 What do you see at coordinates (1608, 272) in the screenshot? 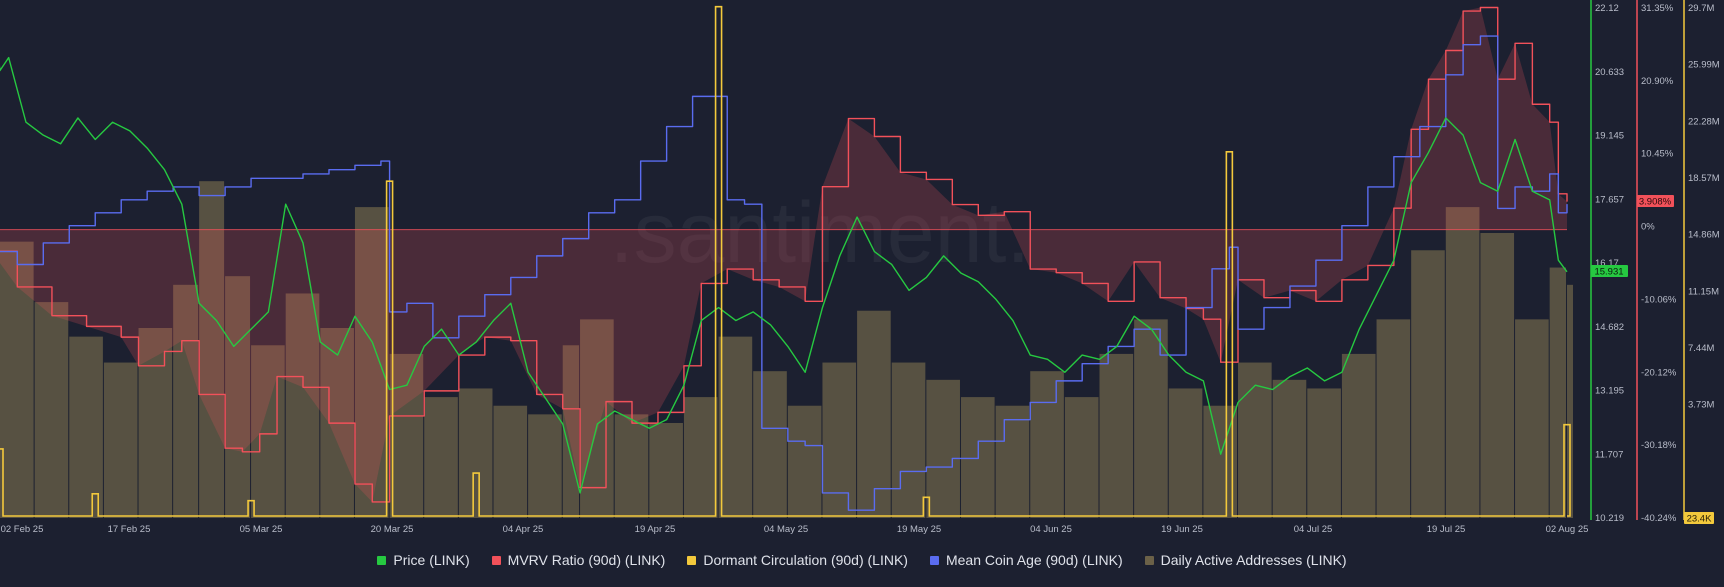
I see `price-badge: 15.931` at bounding box center [1608, 272].